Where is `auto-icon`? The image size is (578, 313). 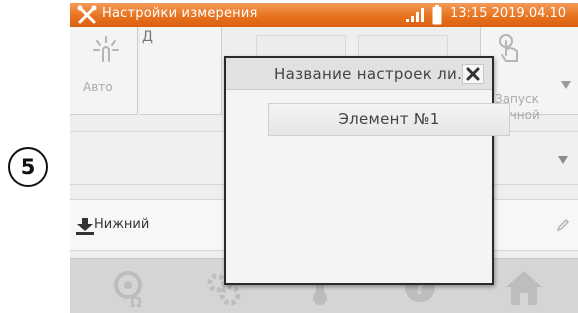
auto-icon is located at coordinates (106, 49).